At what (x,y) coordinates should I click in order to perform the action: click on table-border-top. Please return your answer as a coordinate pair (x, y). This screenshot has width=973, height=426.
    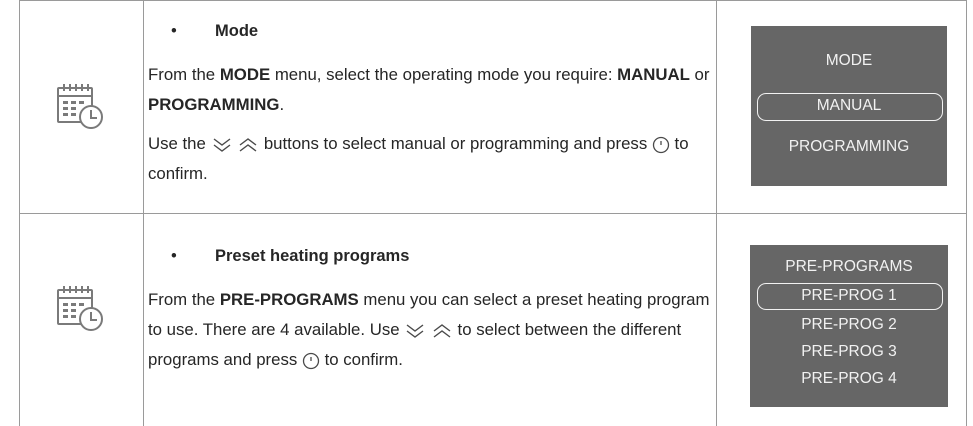
    Looking at the image, I should click on (493, 0).